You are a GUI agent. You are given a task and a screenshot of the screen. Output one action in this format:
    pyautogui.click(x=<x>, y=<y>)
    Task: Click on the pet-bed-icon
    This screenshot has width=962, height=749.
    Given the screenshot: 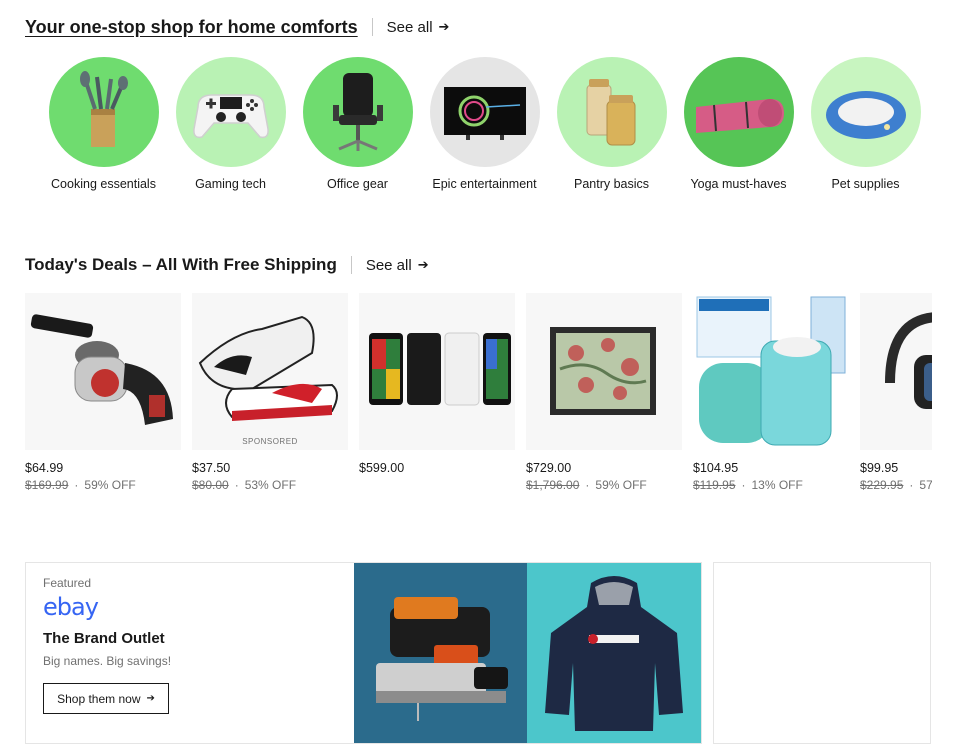 What is the action you would take?
    pyautogui.click(x=865, y=112)
    